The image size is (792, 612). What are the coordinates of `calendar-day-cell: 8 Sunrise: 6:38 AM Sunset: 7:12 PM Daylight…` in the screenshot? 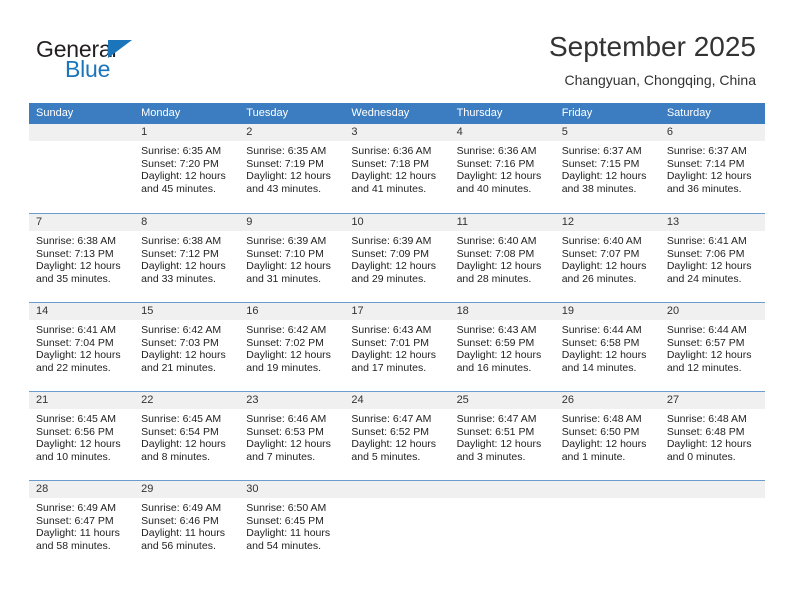 It's located at (186, 258).